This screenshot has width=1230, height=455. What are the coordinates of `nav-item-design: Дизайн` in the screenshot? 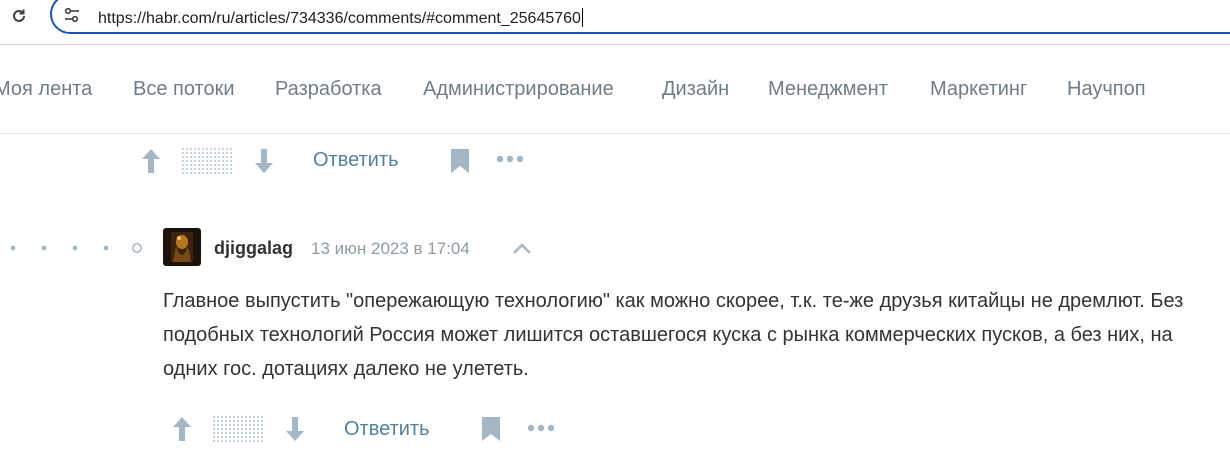 It's located at (695, 89).